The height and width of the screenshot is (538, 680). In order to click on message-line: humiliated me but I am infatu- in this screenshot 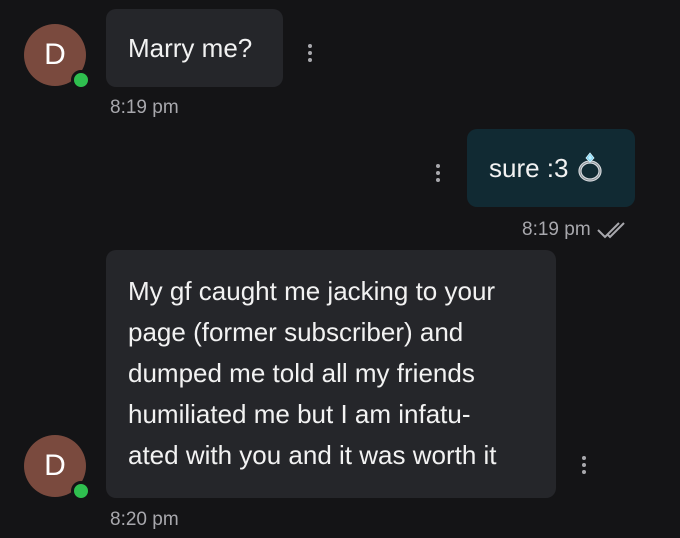, I will do `click(299, 414)`.